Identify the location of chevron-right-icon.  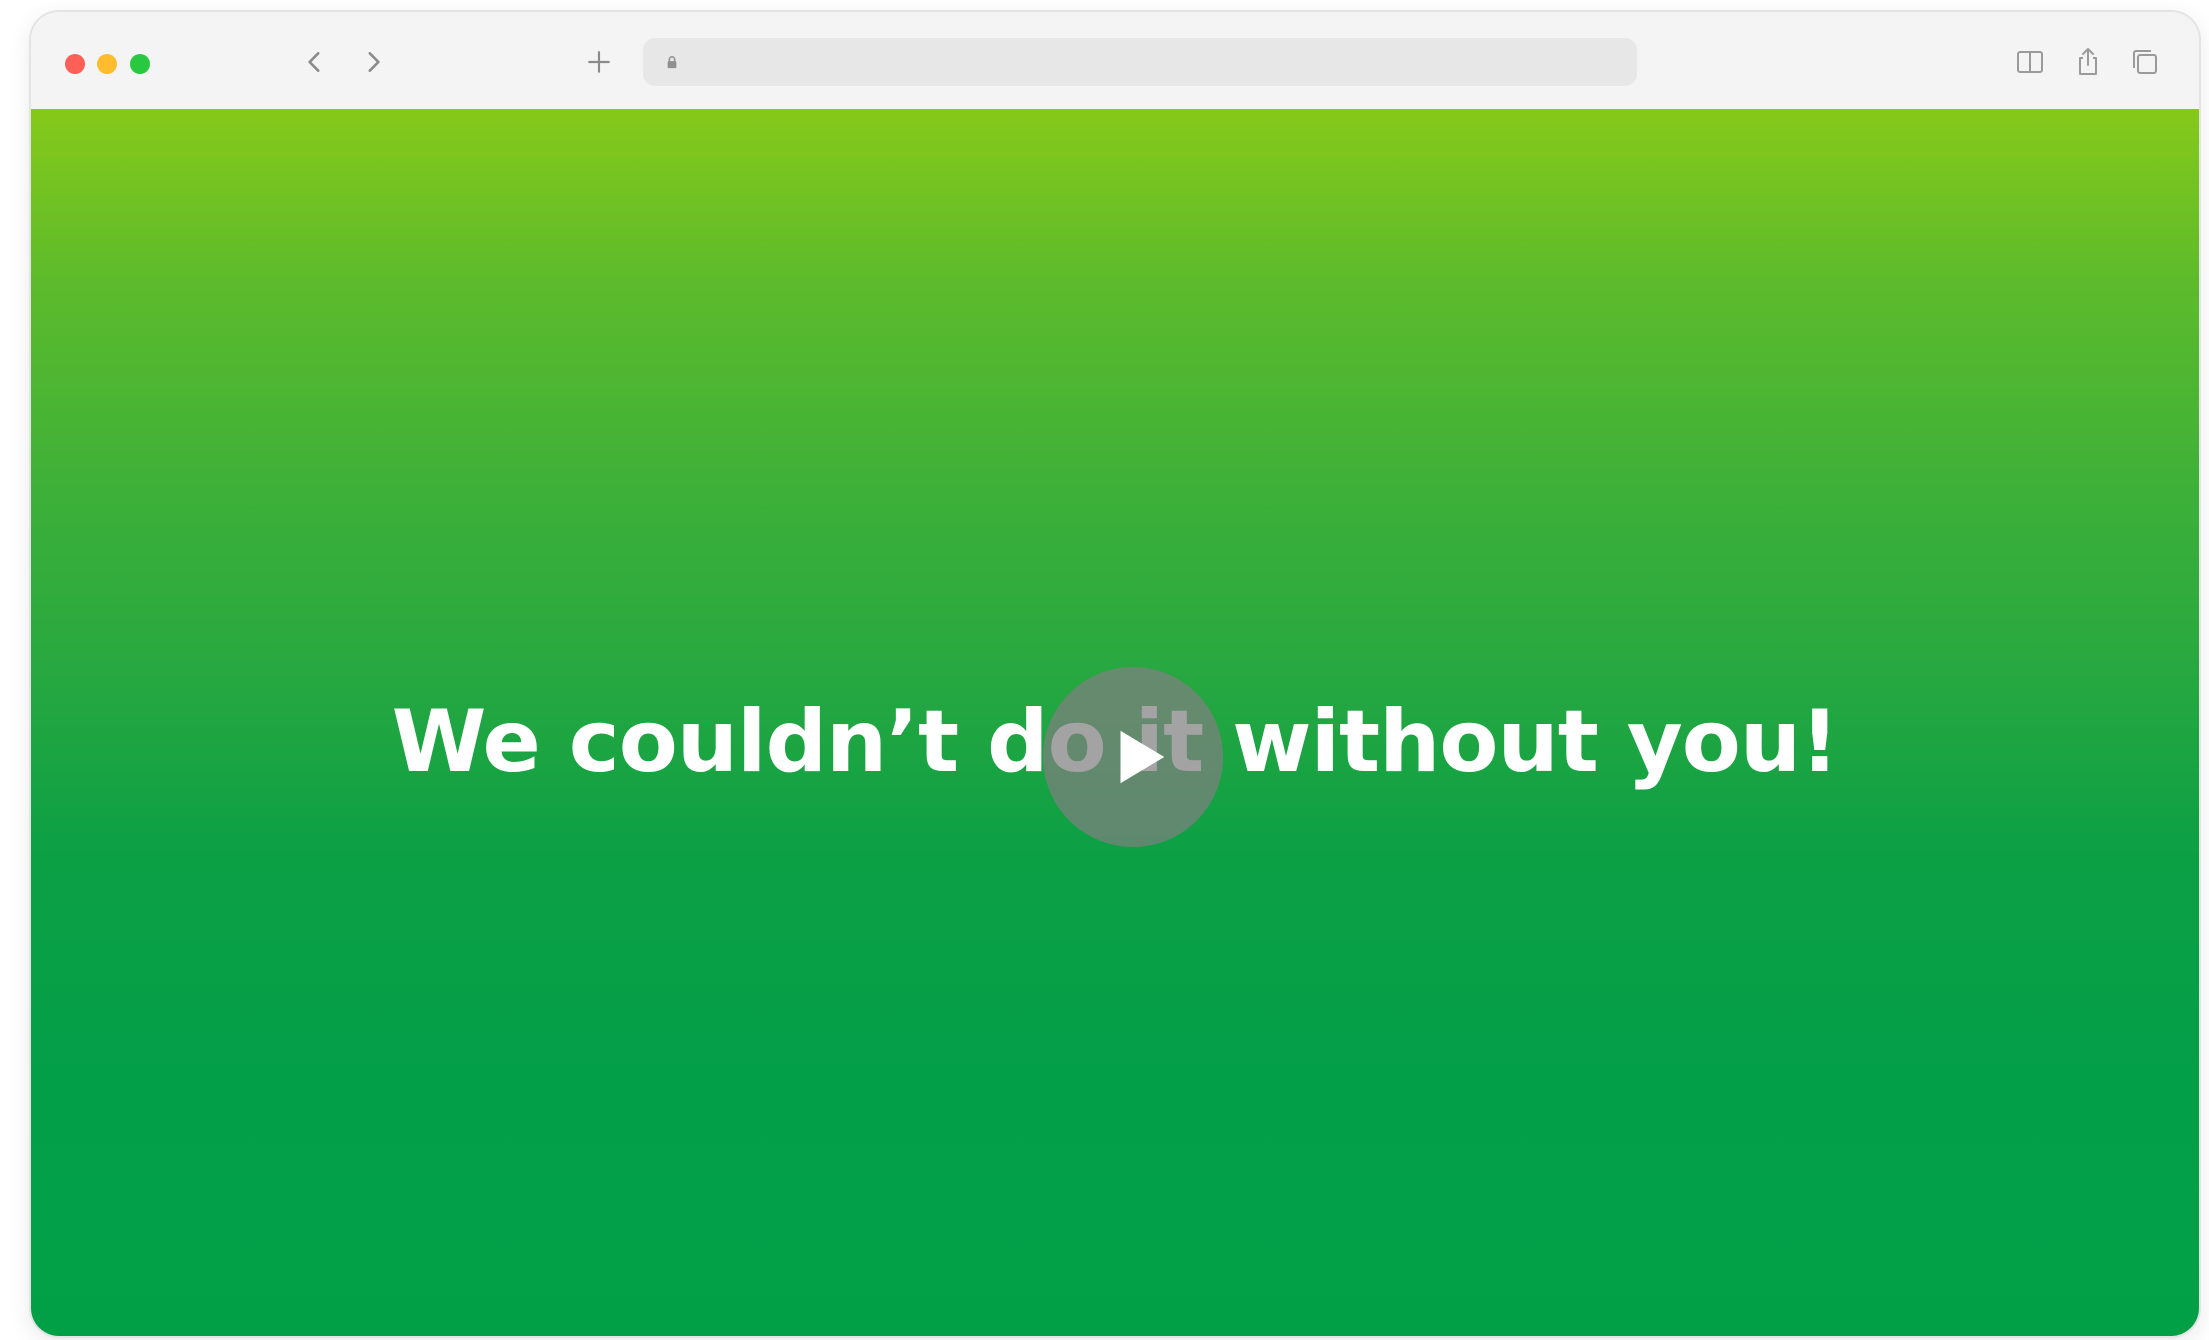
(374, 62).